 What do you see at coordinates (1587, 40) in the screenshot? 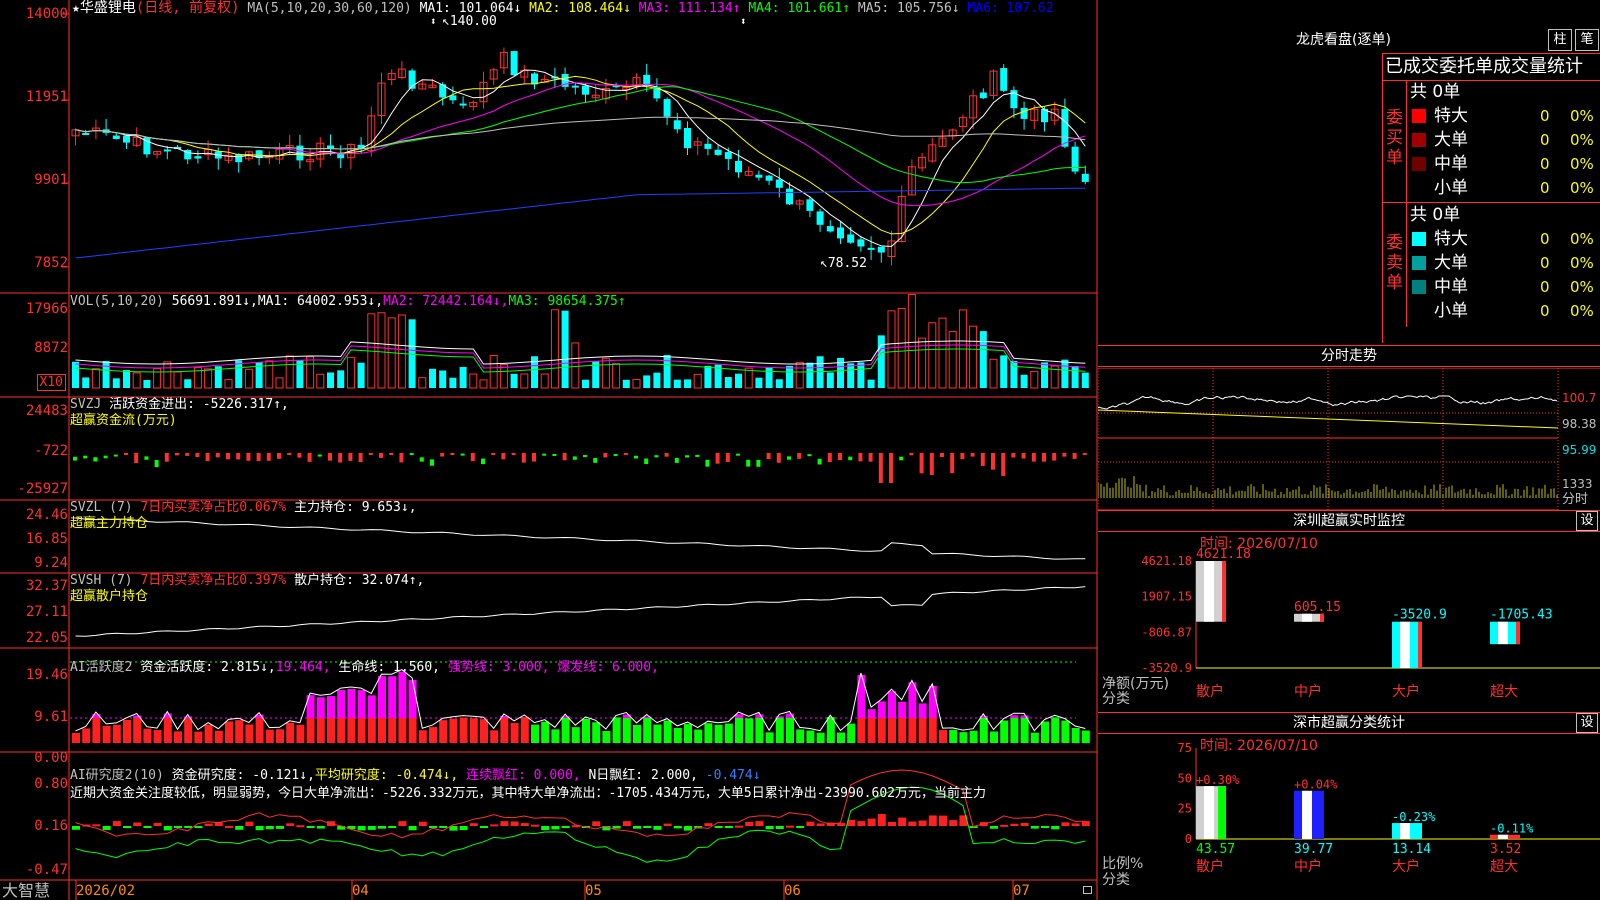
I see `tick-mode-button: 笔` at bounding box center [1587, 40].